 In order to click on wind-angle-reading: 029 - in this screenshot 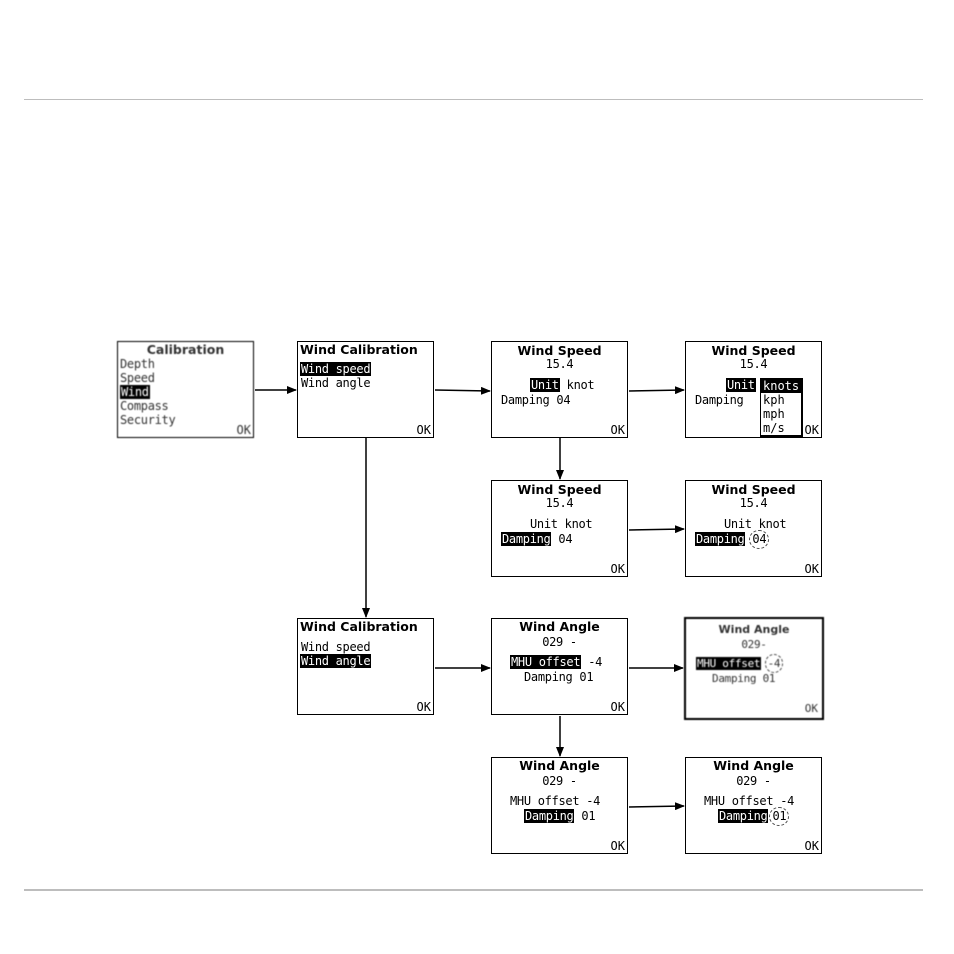, I will do `click(559, 642)`.